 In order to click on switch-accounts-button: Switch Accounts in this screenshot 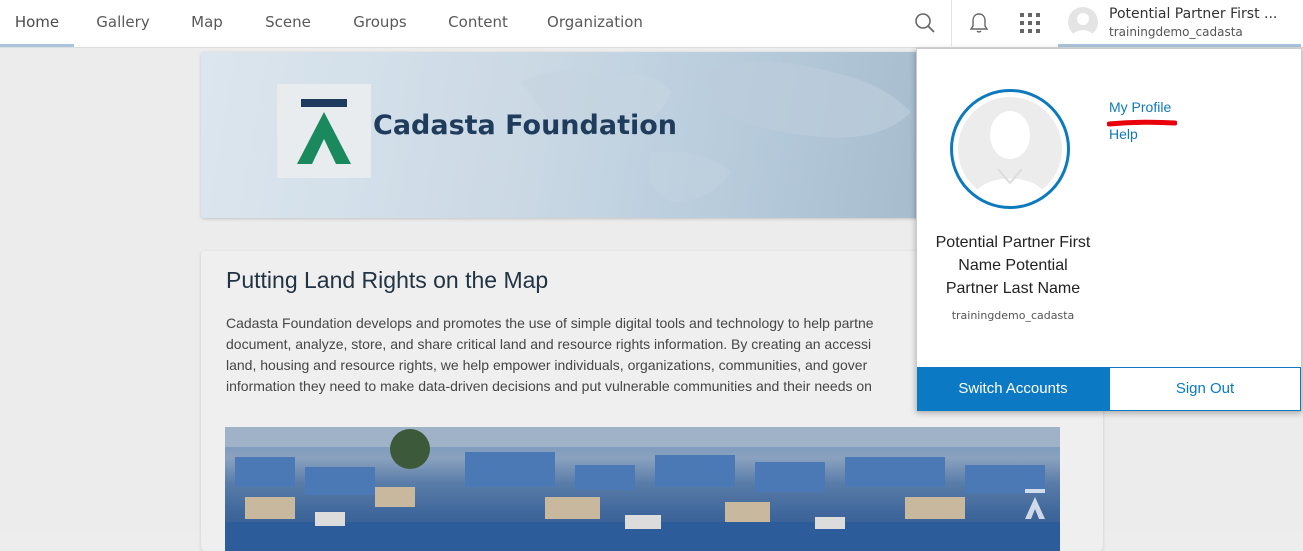, I will do `click(1013, 389)`.